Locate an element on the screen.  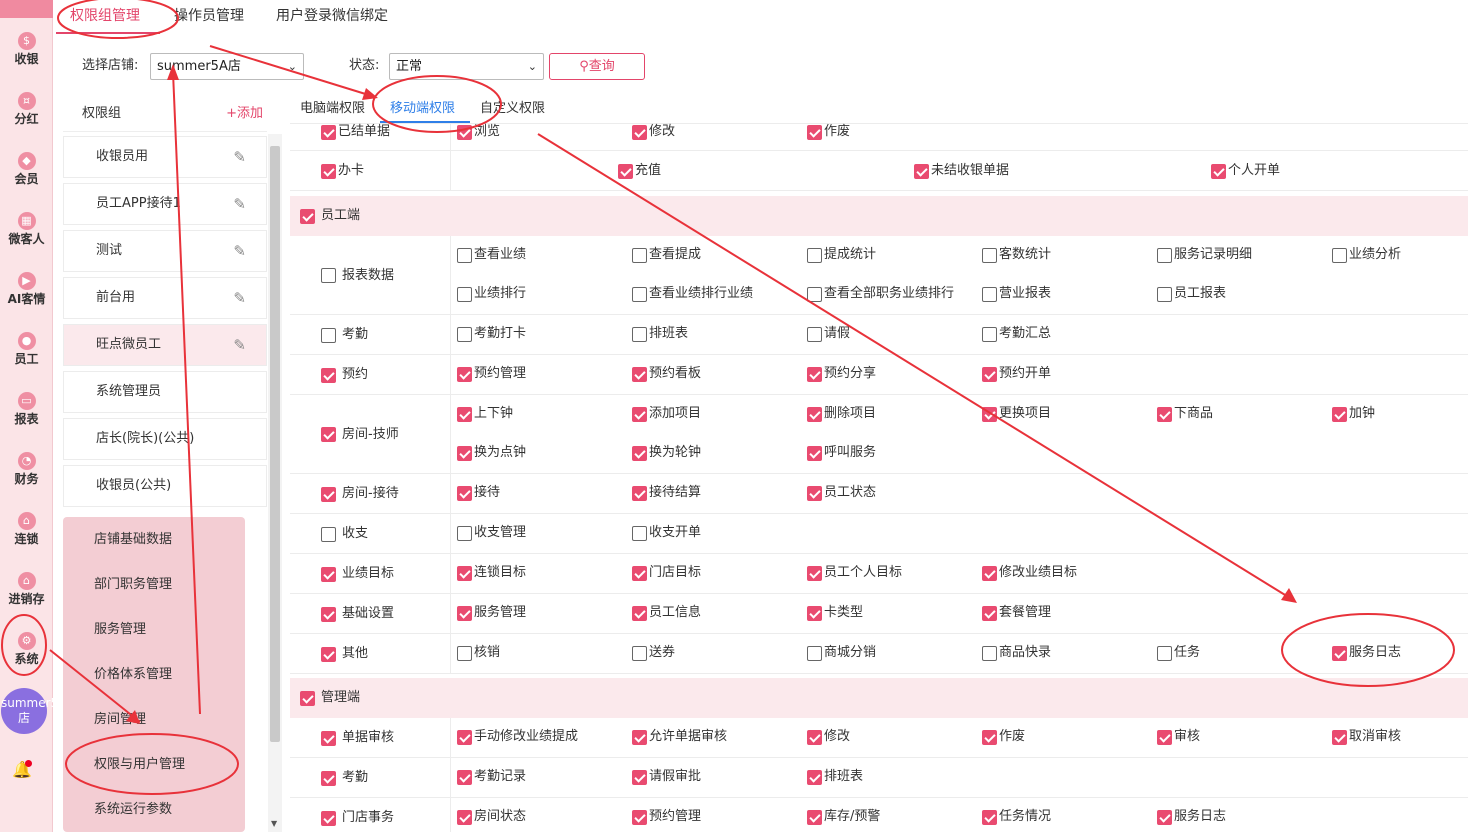
category-checkbox: 报表数据 is located at coordinates (357, 276).